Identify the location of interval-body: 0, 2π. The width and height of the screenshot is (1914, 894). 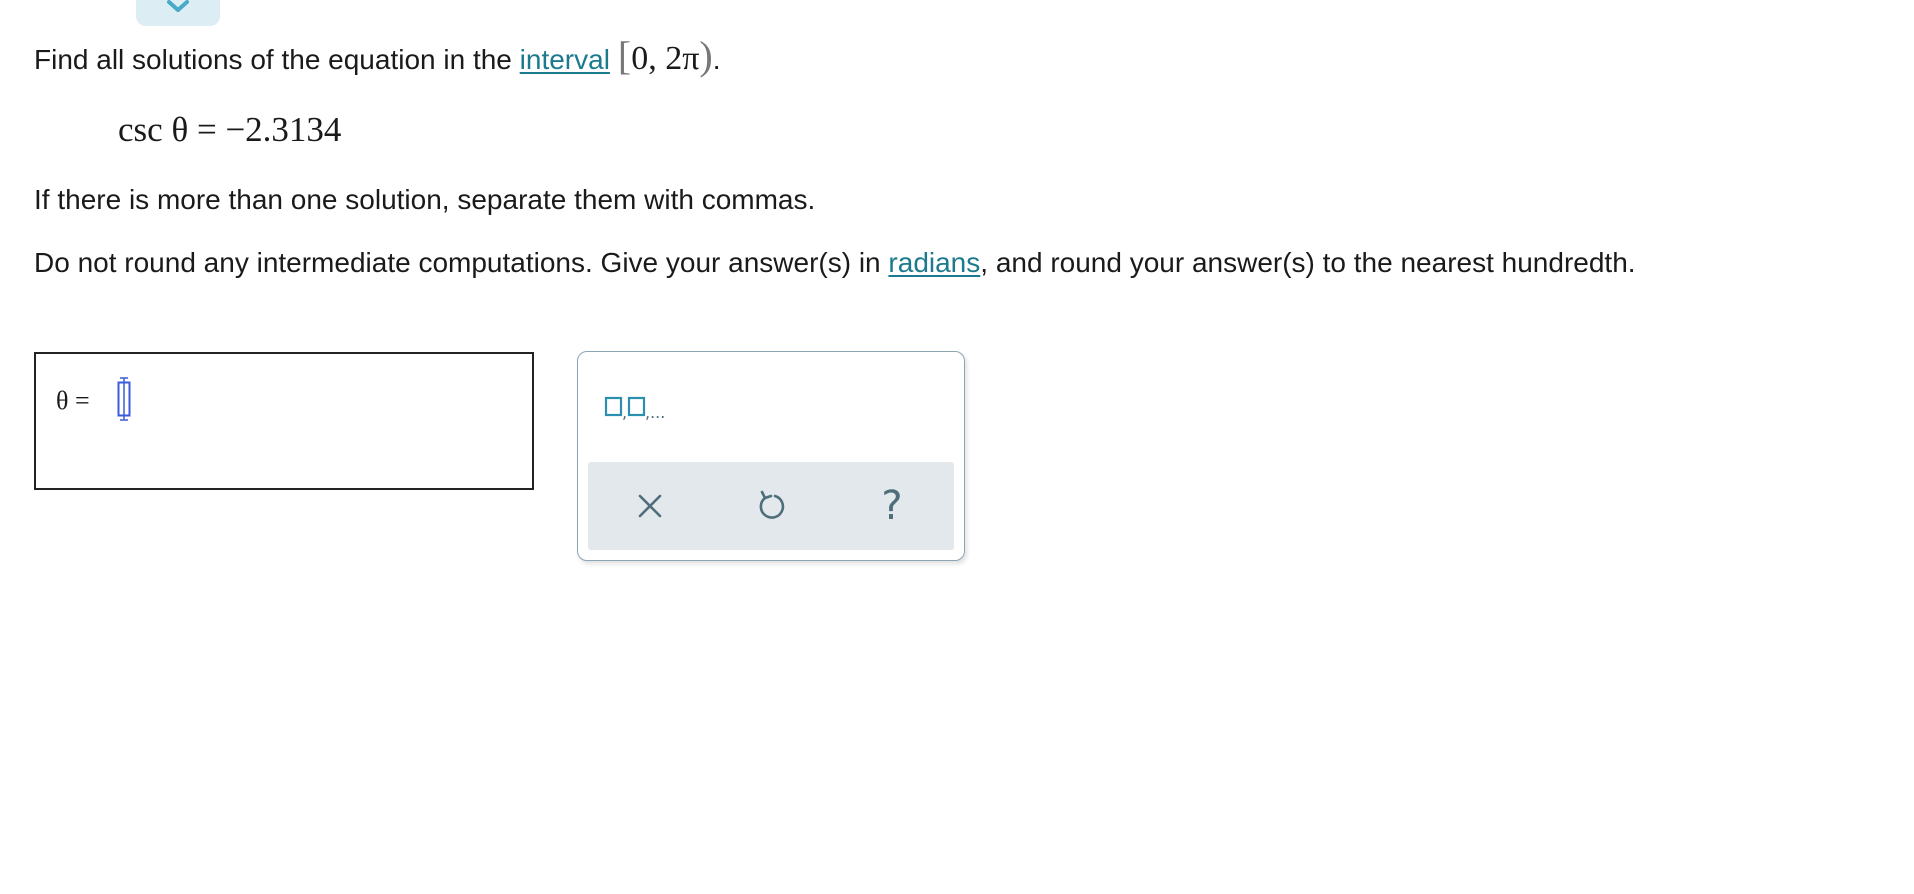
(665, 58).